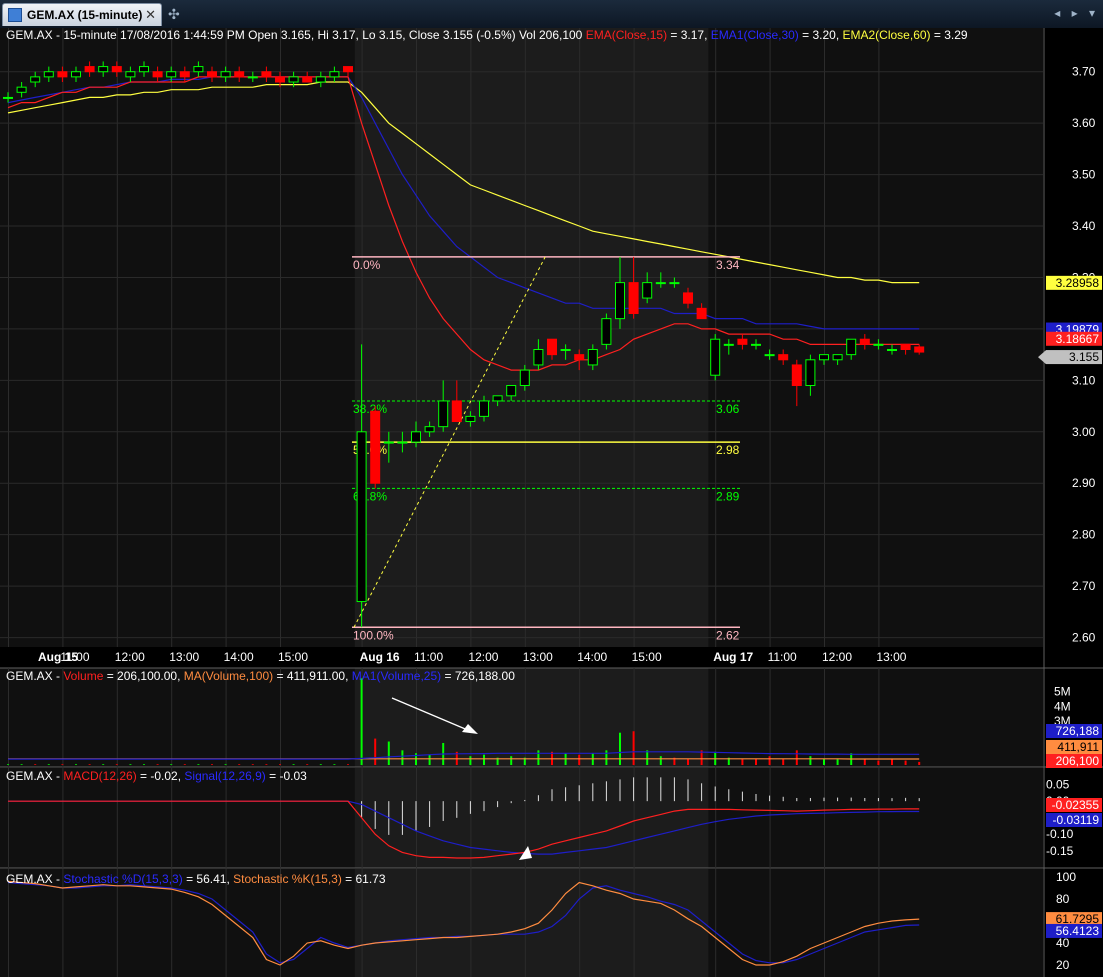 This screenshot has height=977, width=1103. I want to click on header-segment: MA1(Volume,25), so click(396, 676).